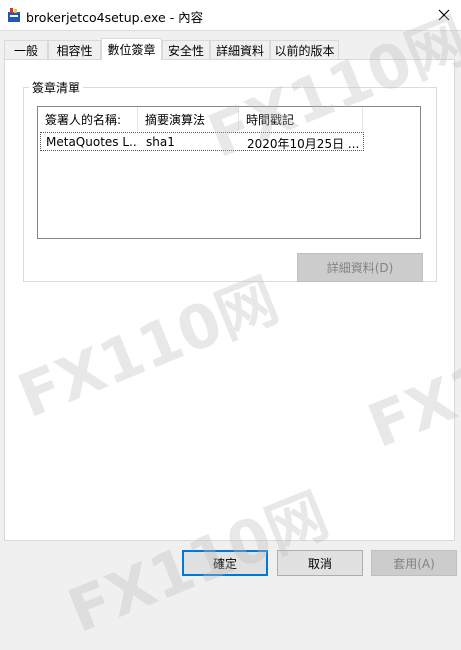 The width and height of the screenshot is (461, 650). I want to click on tab-previous-versions: 以前的版本, so click(304, 49).